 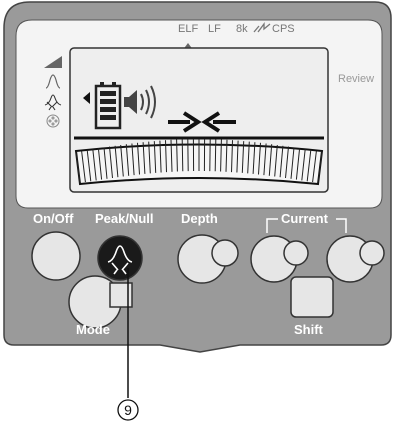 I want to click on depth-label: Depth, so click(x=199, y=218).